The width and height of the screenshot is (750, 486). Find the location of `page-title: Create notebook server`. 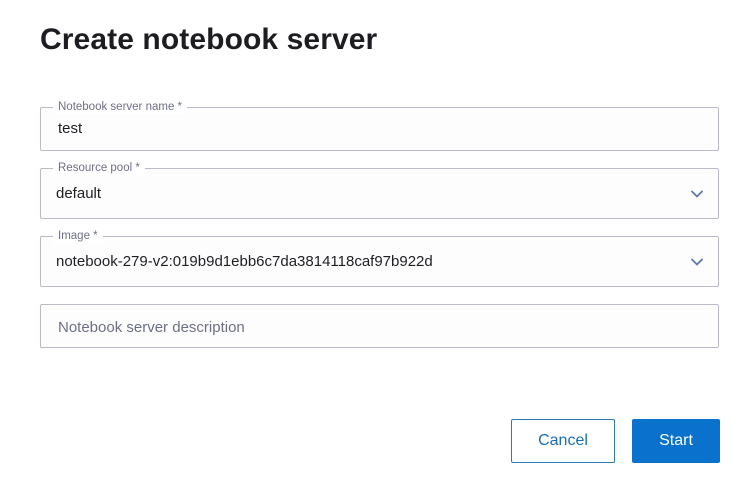

page-title: Create notebook server is located at coordinates (209, 39).